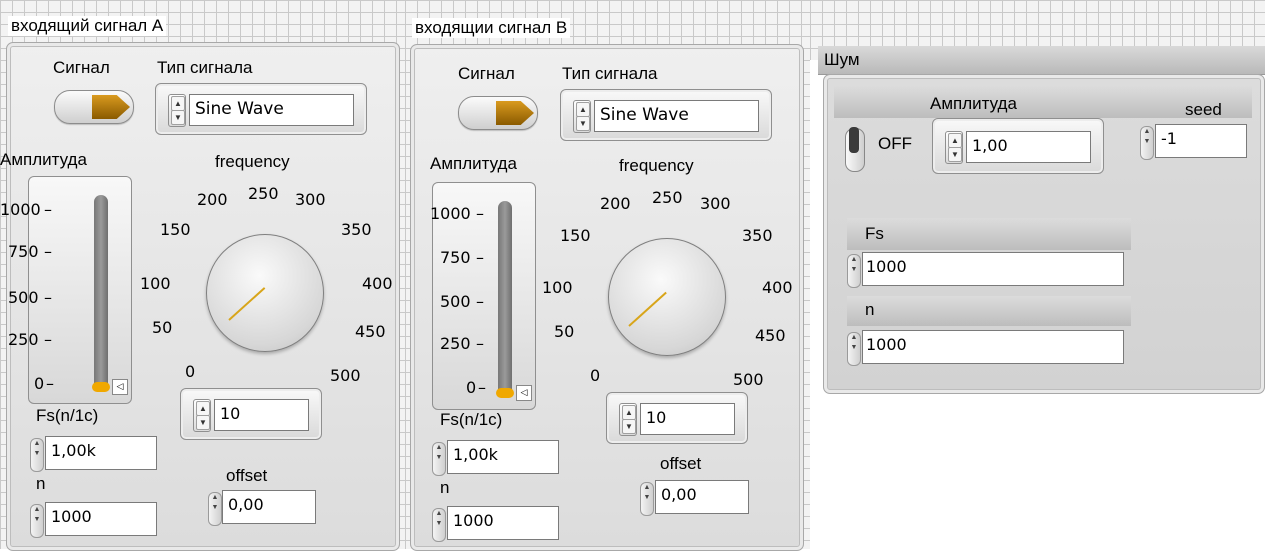 This screenshot has width=1265, height=551. I want to click on panel-b-fs-value: 1,00k, so click(503, 457).